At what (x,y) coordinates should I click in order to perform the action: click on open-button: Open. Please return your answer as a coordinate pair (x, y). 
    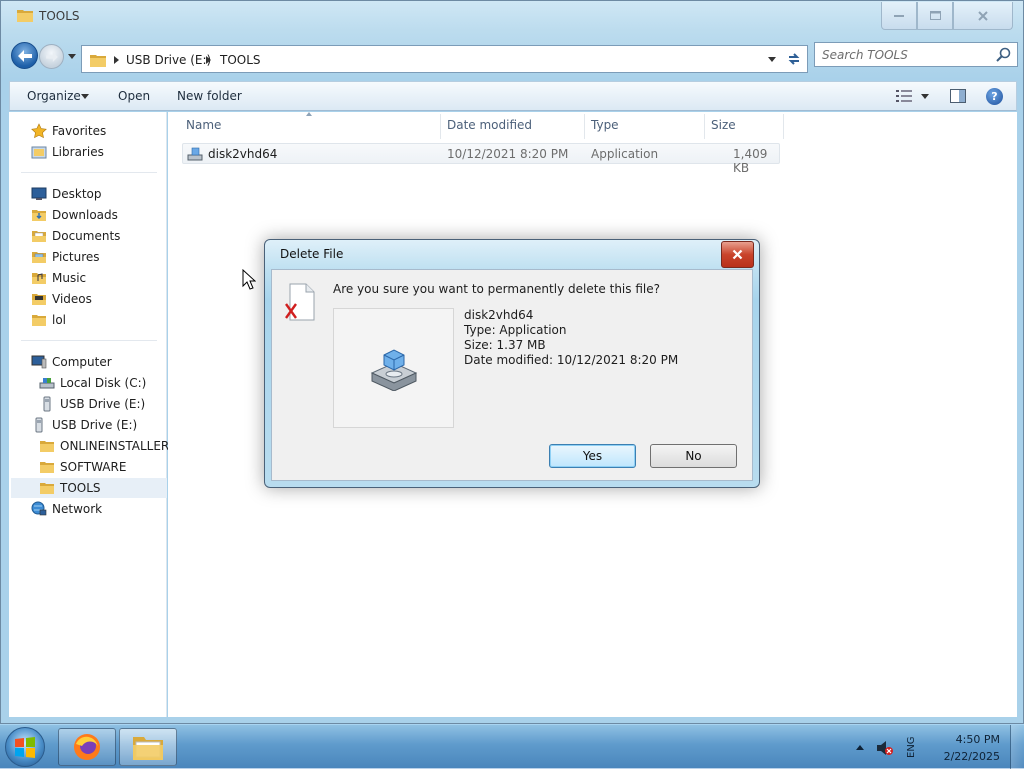
    Looking at the image, I should click on (134, 96).